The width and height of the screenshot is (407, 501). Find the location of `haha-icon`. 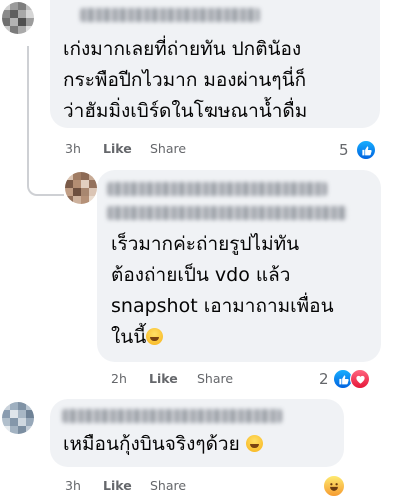

haha-icon is located at coordinates (334, 486).